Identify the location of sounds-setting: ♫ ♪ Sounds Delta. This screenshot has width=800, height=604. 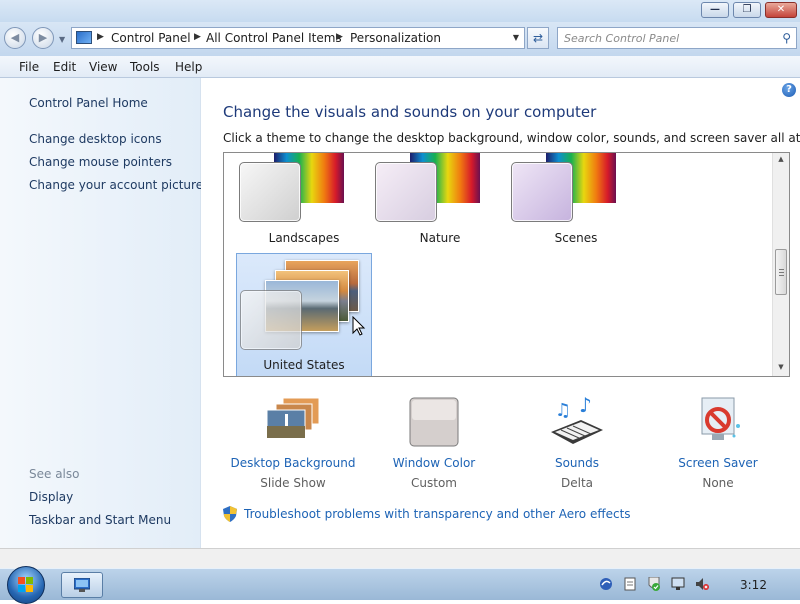
(577, 443).